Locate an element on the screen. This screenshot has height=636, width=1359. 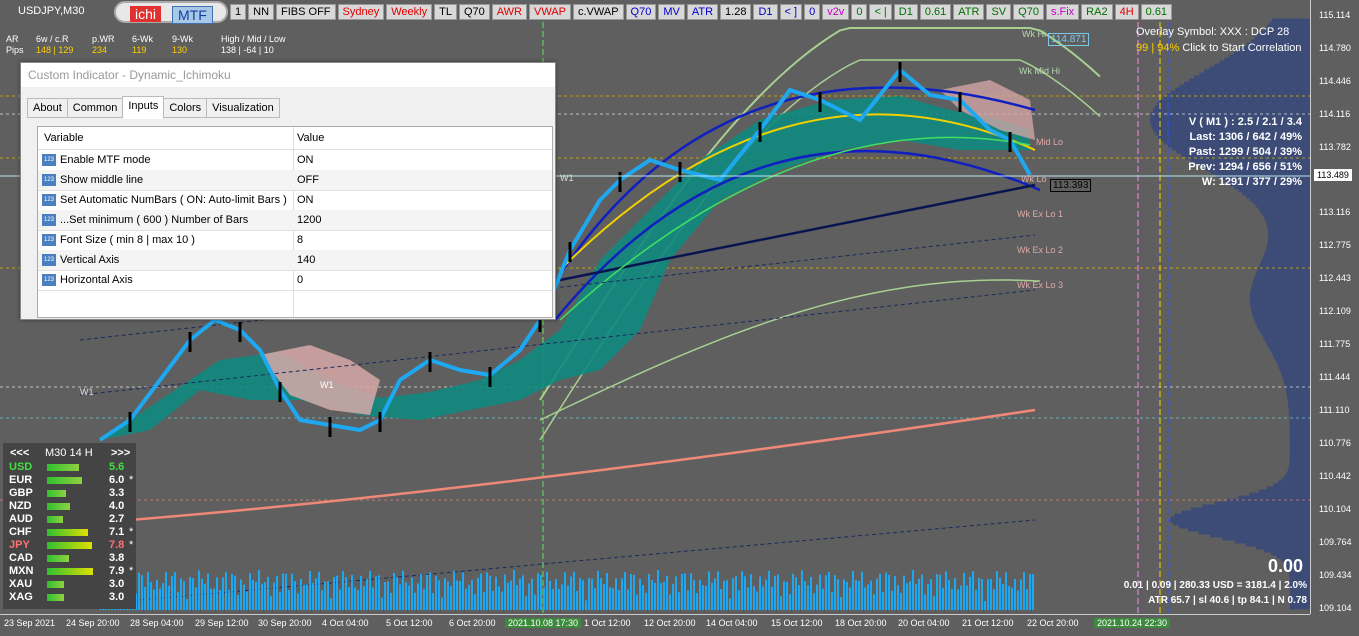
info-cell: 148 | 129 is located at coordinates (55, 50).